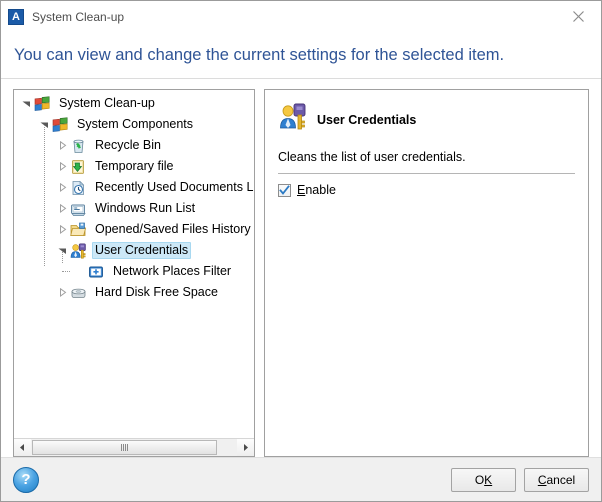 This screenshot has height=502, width=602. I want to click on tree-horizontal-scrollbar, so click(134, 447).